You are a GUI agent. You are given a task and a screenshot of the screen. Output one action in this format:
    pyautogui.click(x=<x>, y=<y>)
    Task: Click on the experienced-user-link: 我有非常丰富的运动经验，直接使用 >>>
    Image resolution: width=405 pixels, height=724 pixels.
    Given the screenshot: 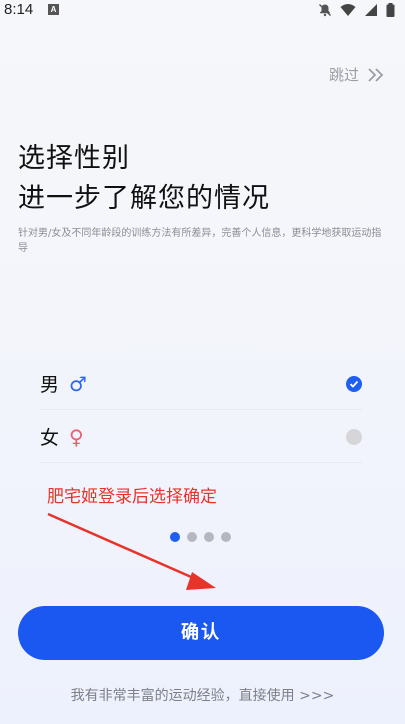 What is the action you would take?
    pyautogui.click(x=202, y=695)
    